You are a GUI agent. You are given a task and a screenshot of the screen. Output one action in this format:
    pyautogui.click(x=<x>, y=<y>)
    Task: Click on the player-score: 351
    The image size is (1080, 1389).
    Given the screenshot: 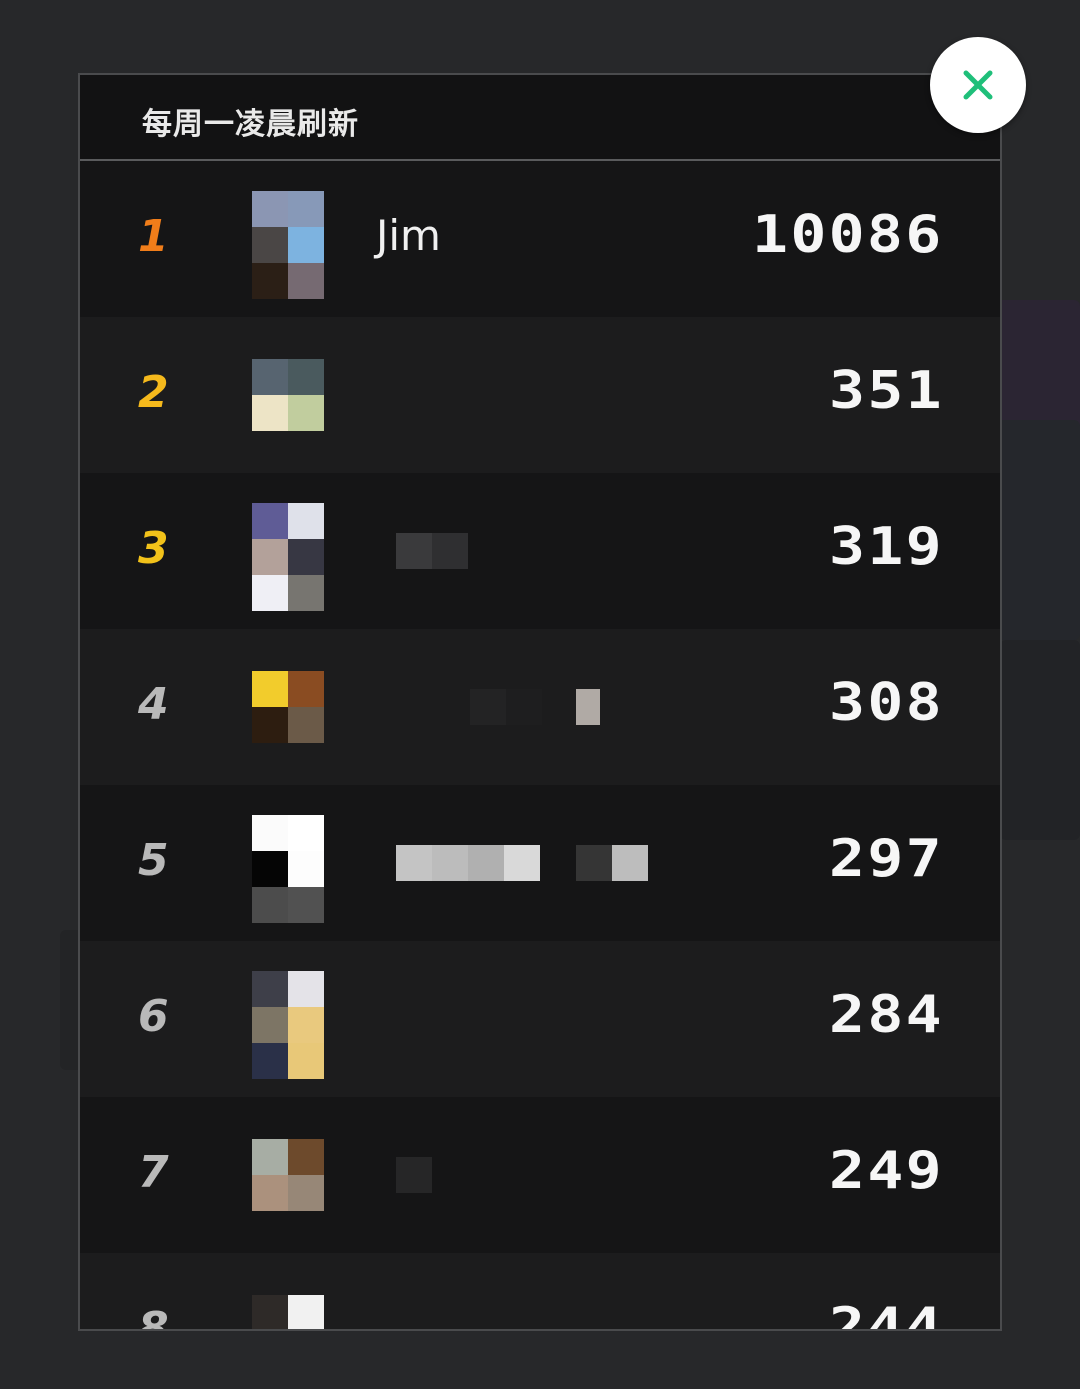 What is the action you would take?
    pyautogui.click(x=886, y=391)
    